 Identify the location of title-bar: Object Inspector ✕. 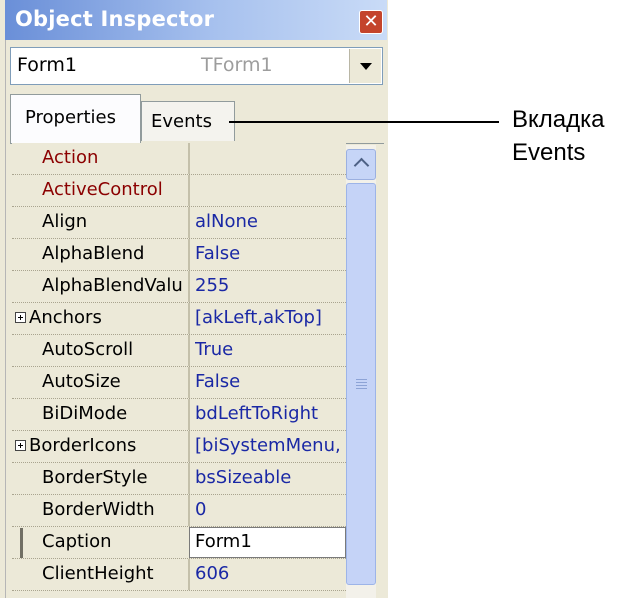
(196, 20).